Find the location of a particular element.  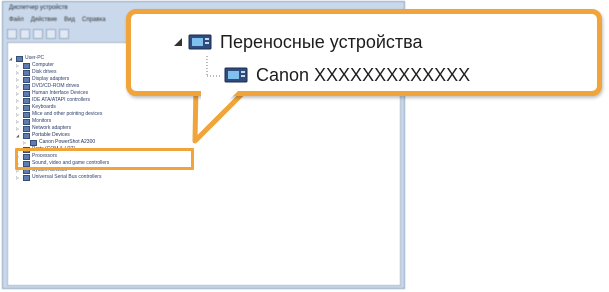

callout-device-label: Canon XXXXXXXXXXXXX is located at coordinates (363, 74).